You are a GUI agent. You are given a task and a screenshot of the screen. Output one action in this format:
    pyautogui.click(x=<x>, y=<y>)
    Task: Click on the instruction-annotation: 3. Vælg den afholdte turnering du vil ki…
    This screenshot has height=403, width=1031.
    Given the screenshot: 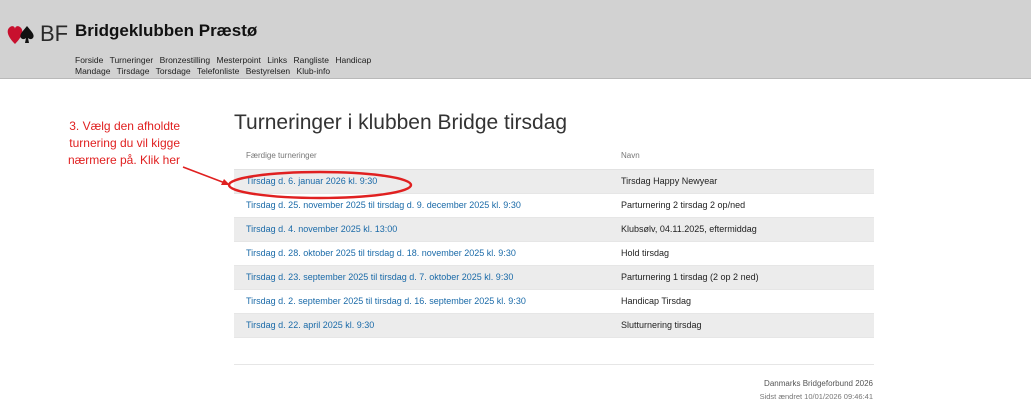 What is the action you would take?
    pyautogui.click(x=95, y=143)
    